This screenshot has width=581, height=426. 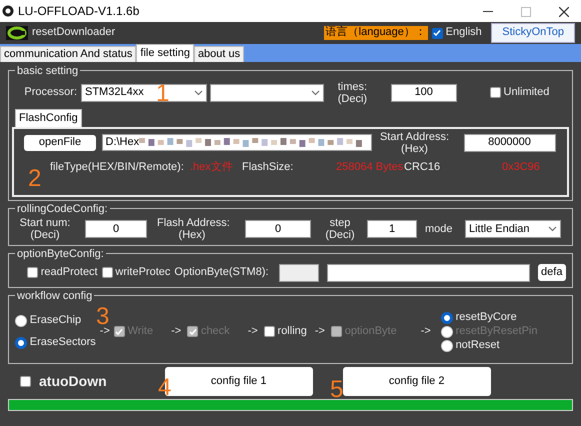 What do you see at coordinates (50, 93) in the screenshot?
I see `processor-label: Processor:` at bounding box center [50, 93].